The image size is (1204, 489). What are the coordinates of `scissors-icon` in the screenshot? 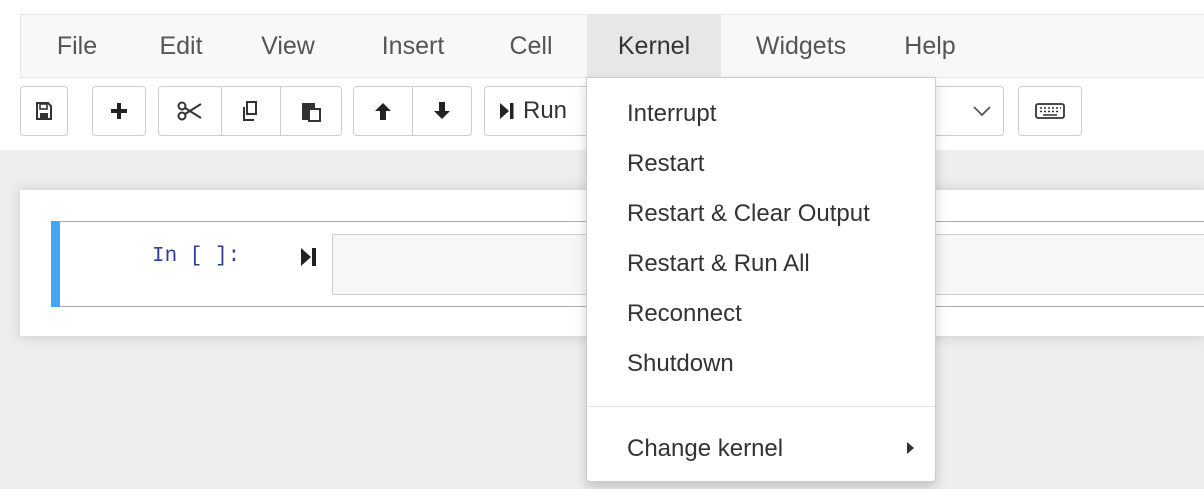 It's located at (189, 111).